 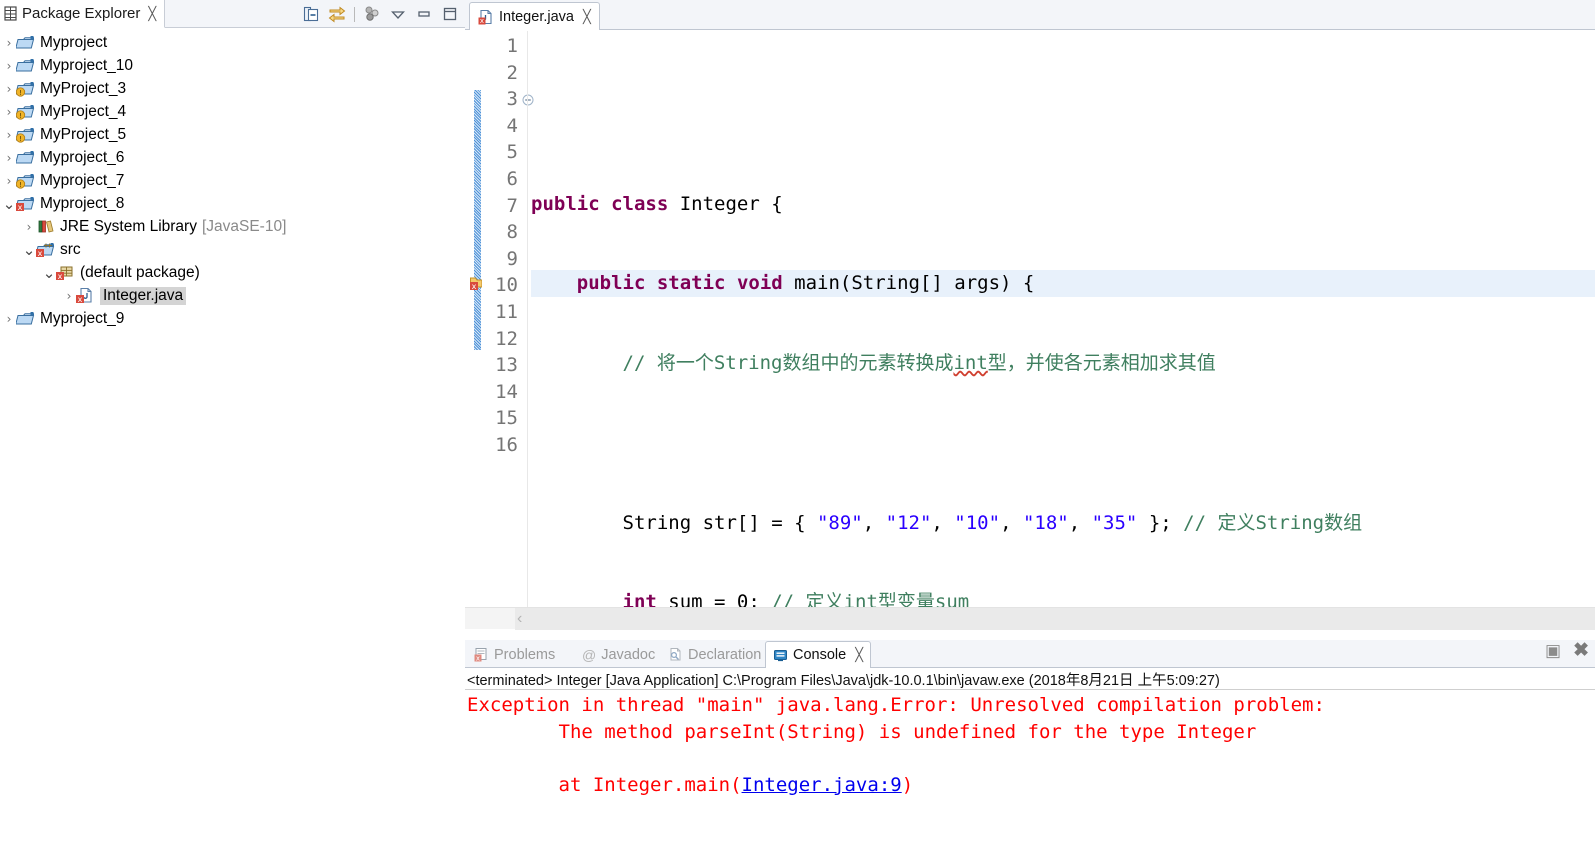 I want to click on tree-item-myproject-4: ›! MyProject_4, so click(x=232, y=111).